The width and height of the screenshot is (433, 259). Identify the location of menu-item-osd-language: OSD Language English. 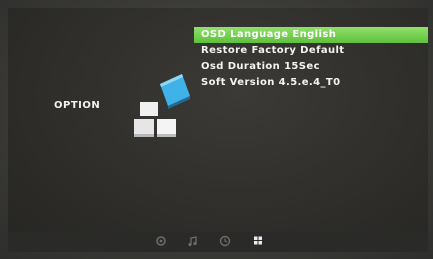
(311, 35).